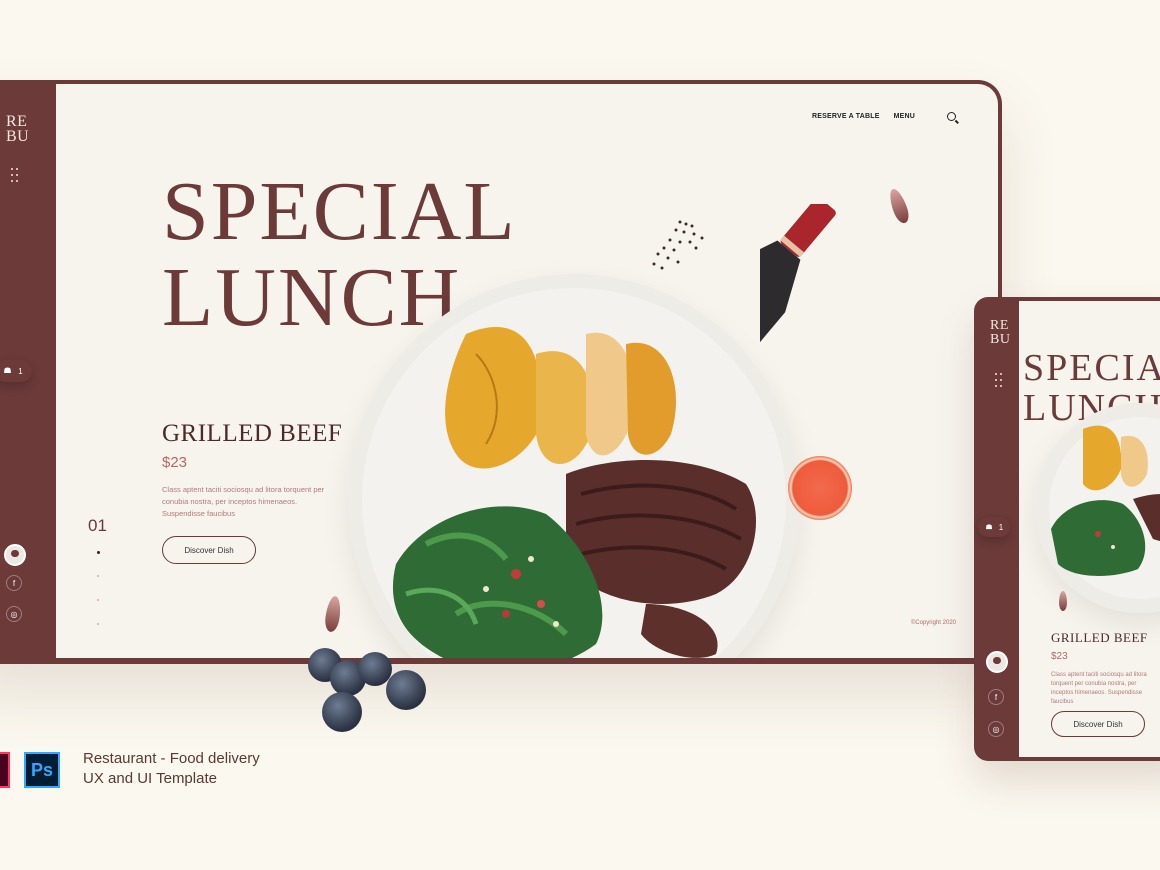 Image resolution: width=1160 pixels, height=870 pixels. I want to click on sidebar: RE BU 1 f ◎, so click(28, 372).